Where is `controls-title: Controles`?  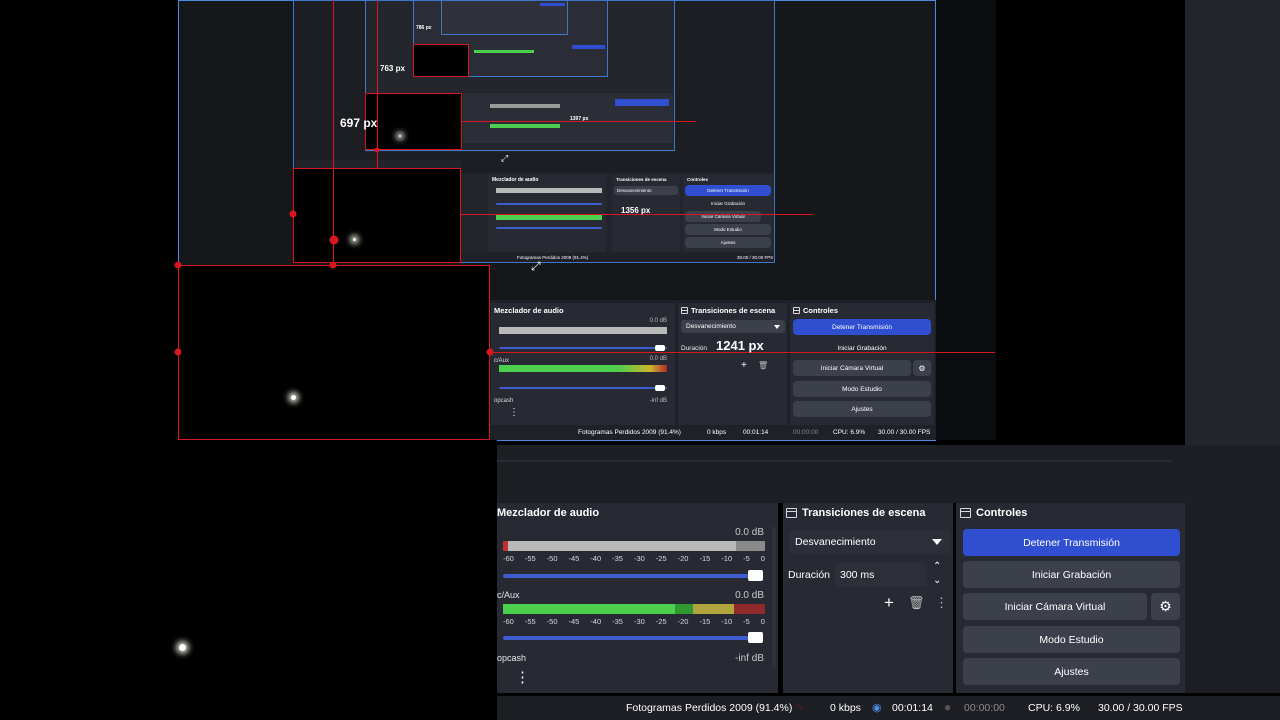 controls-title: Controles is located at coordinates (1072, 513).